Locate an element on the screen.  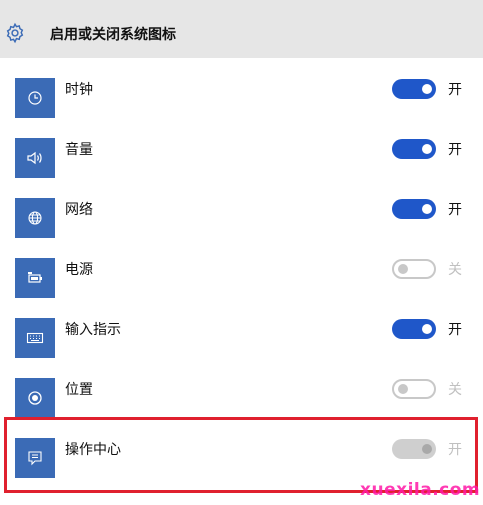
location-icon is located at coordinates (35, 398).